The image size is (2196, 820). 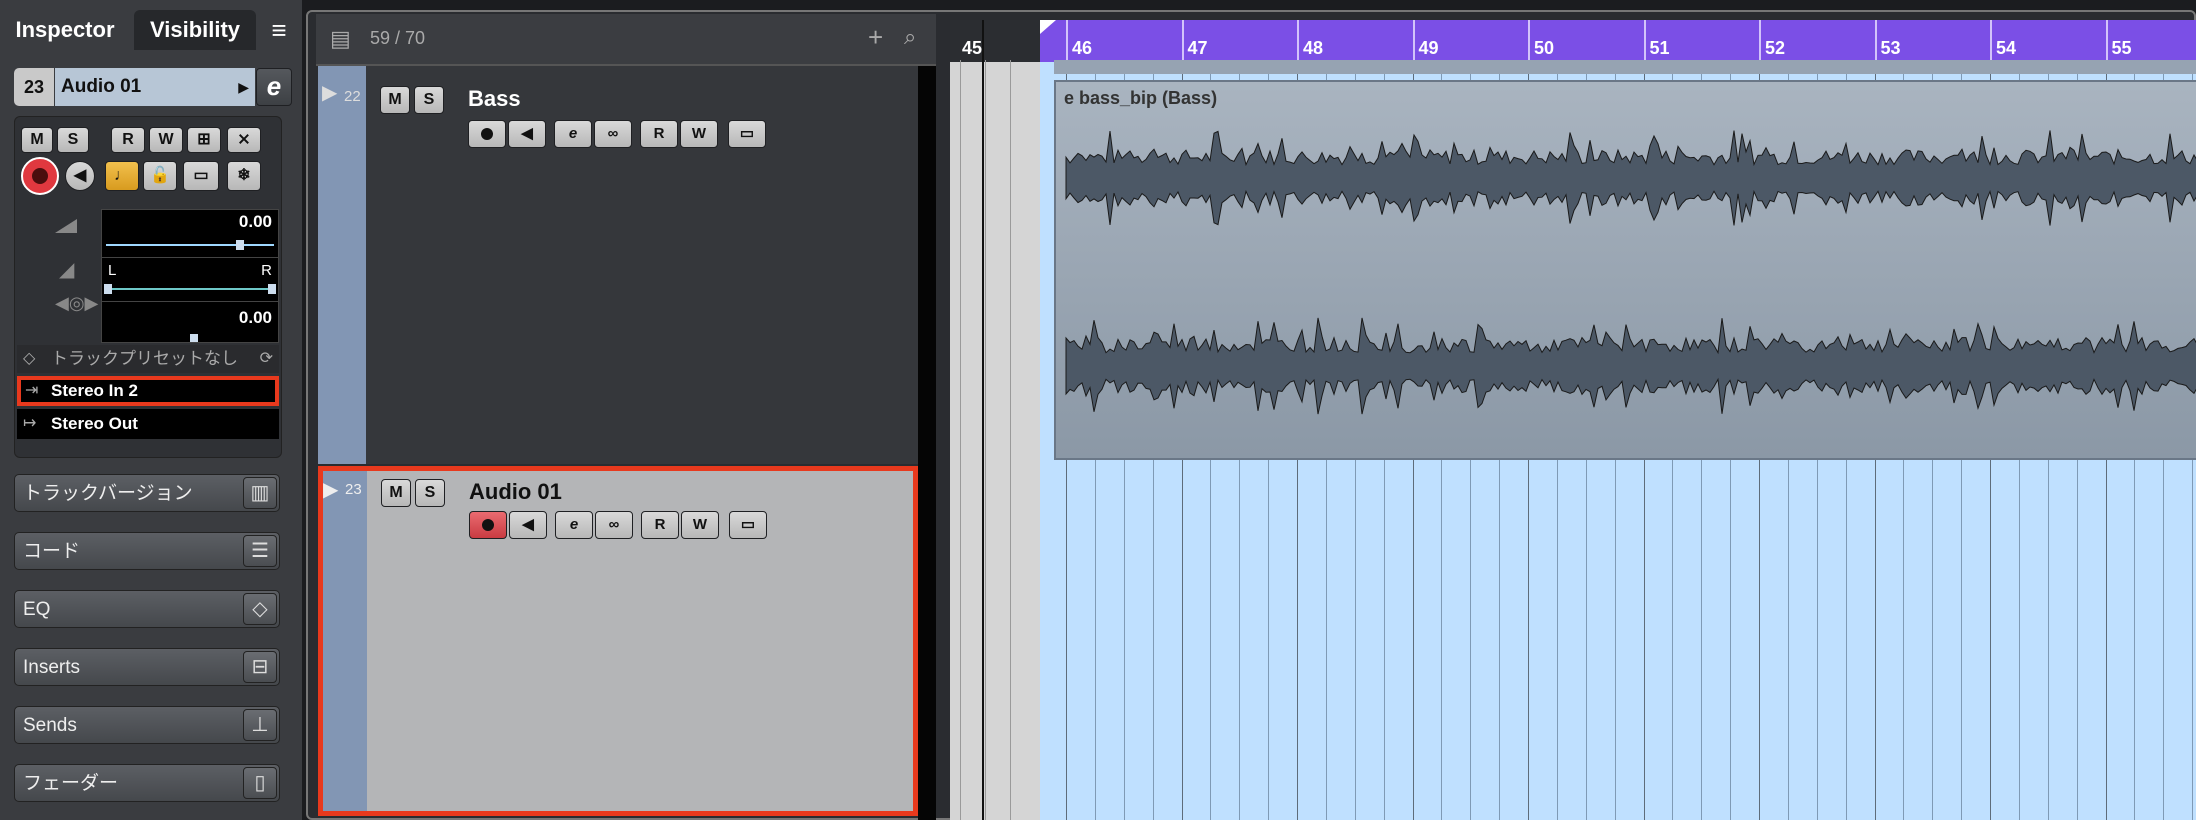 I want to click on cycle-start-marker, so click(x=1048, y=27).